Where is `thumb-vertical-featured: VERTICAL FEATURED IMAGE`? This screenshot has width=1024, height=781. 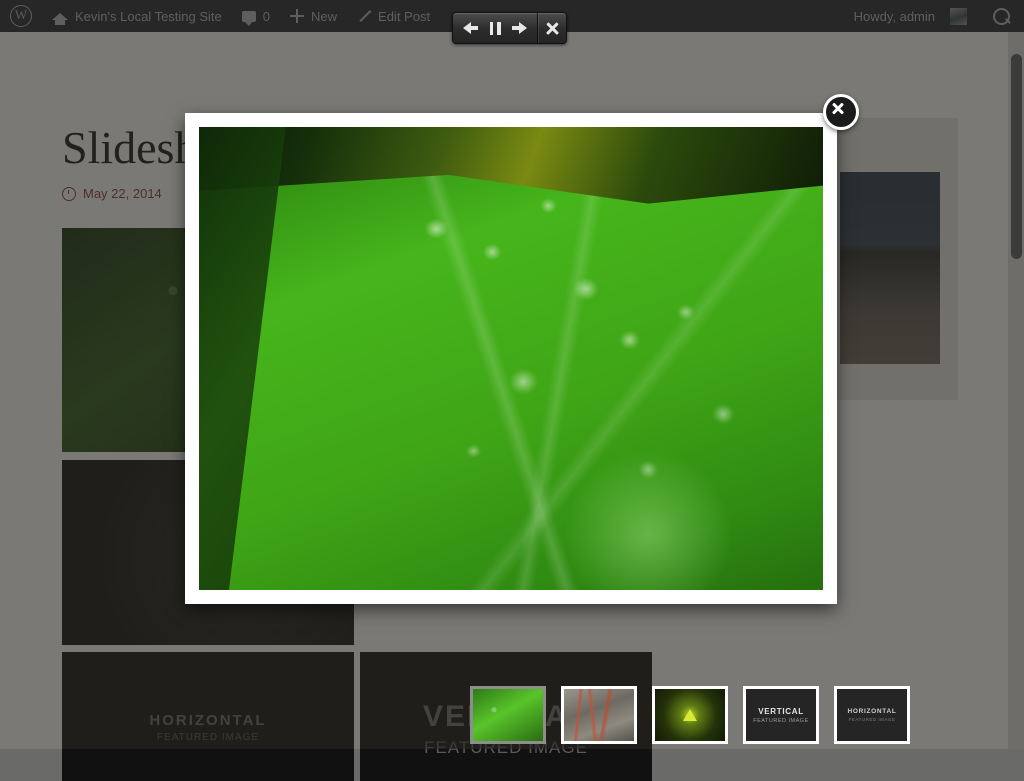 thumb-vertical-featured: VERTICAL FEATURED IMAGE is located at coordinates (781, 715).